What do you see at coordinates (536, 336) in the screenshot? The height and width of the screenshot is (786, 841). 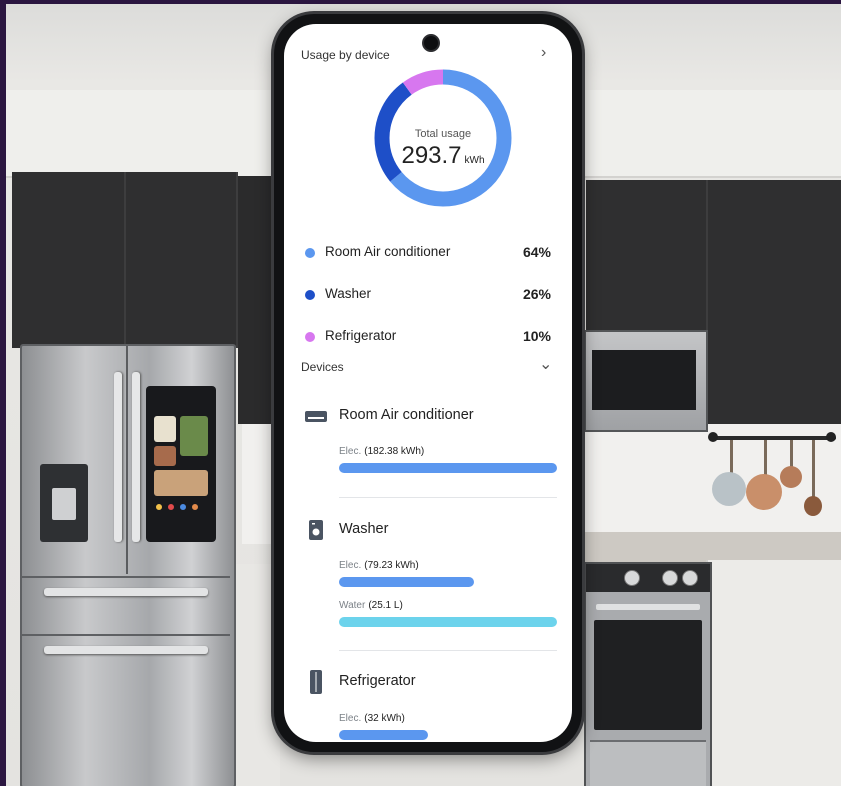 I see `legend-percent: 10%` at bounding box center [536, 336].